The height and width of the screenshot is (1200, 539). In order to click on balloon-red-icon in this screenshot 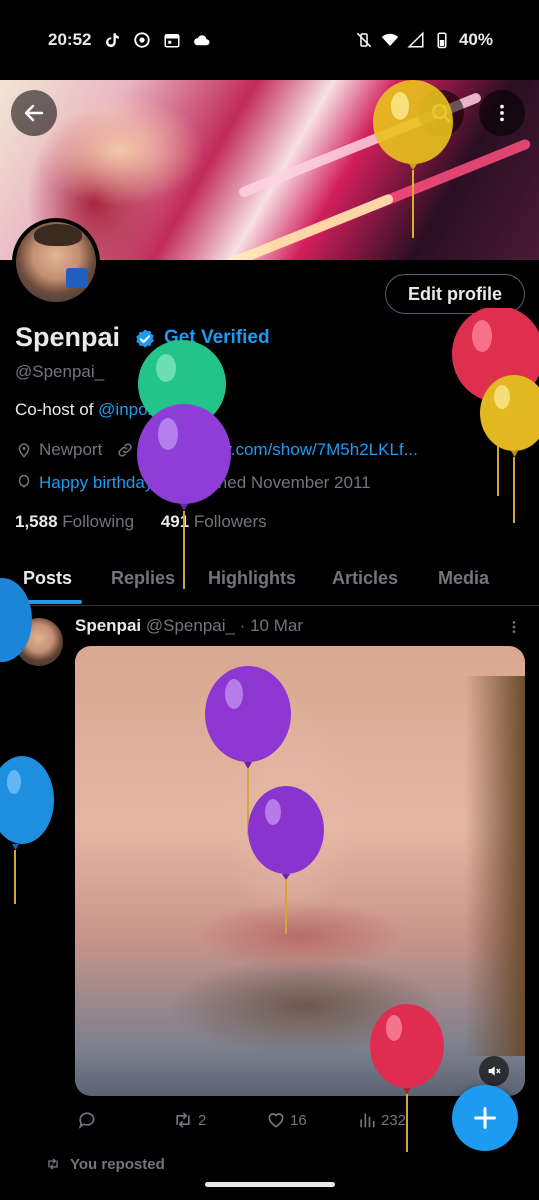, I will do `click(495, 402)`.